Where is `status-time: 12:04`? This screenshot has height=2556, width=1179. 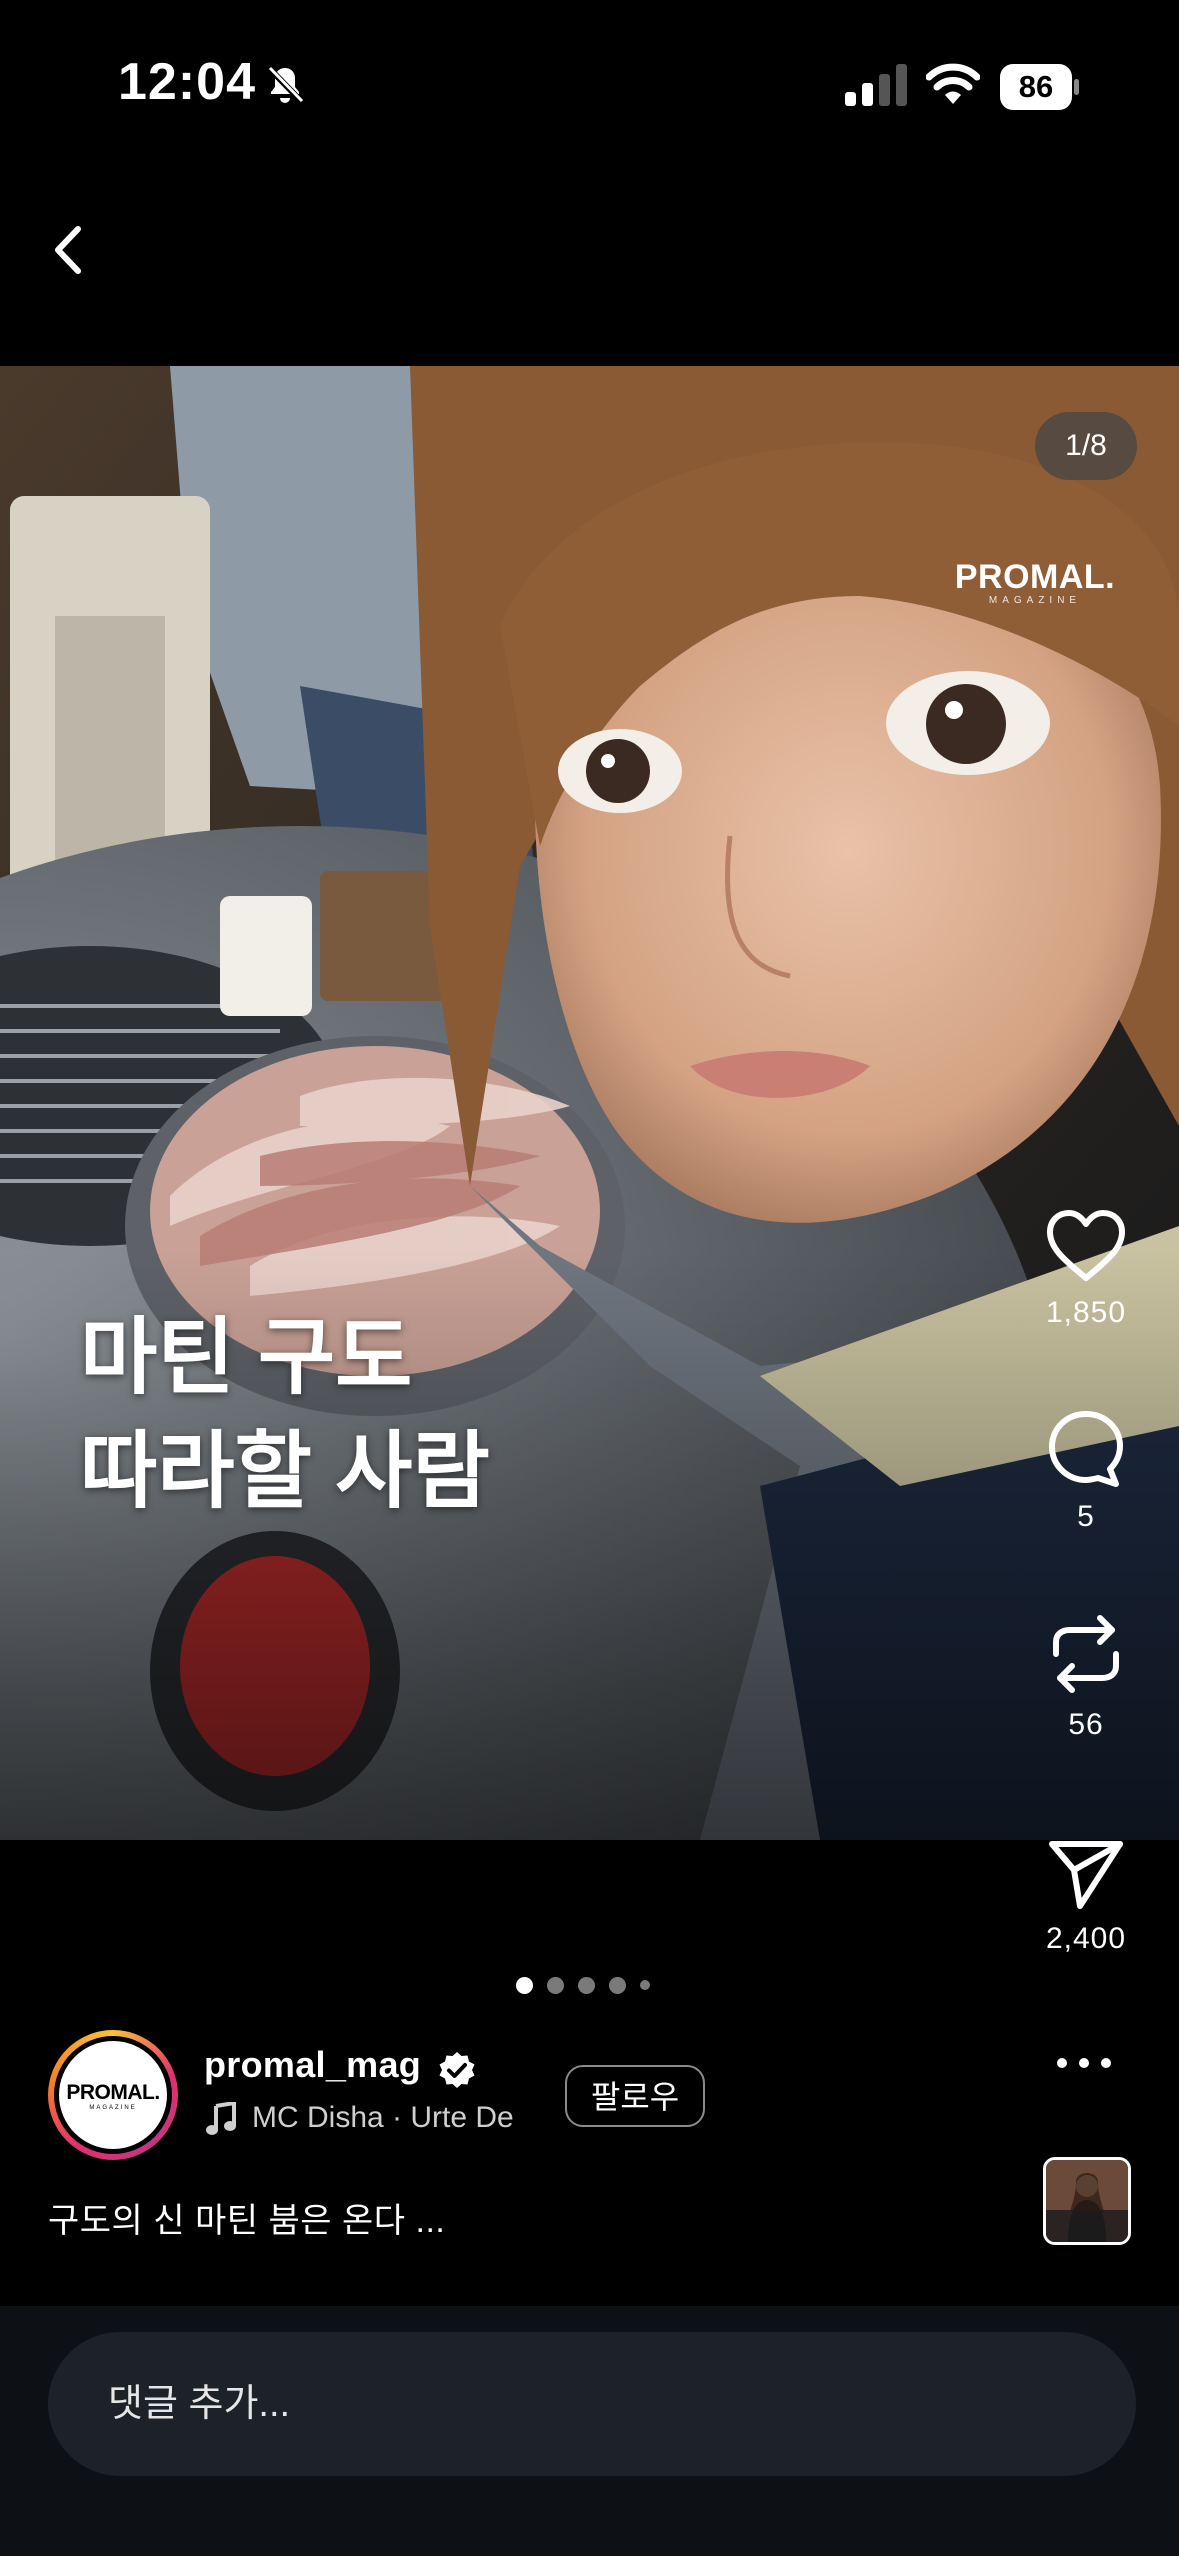
status-time: 12:04 is located at coordinates (187, 82).